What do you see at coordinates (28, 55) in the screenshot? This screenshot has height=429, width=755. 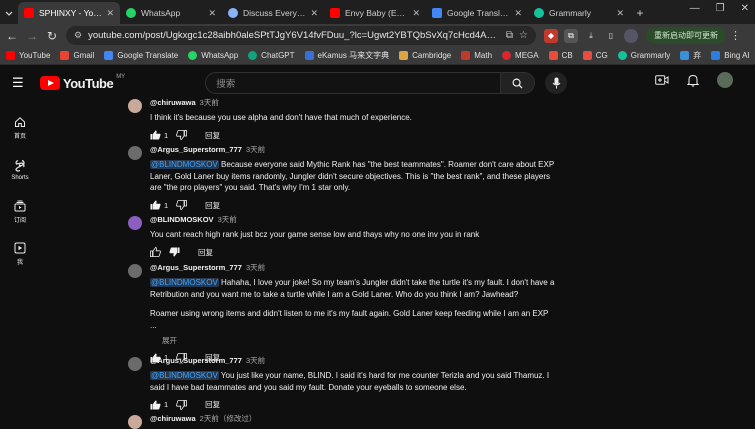 I see `bookmark-youtube: YouTube` at bounding box center [28, 55].